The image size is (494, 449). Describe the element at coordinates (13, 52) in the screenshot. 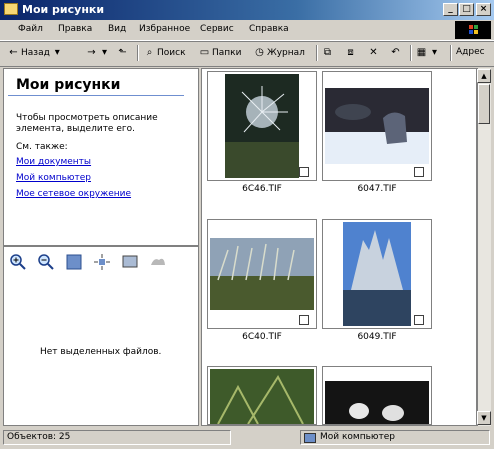

I see `back-arrow-icon: ←` at that location.